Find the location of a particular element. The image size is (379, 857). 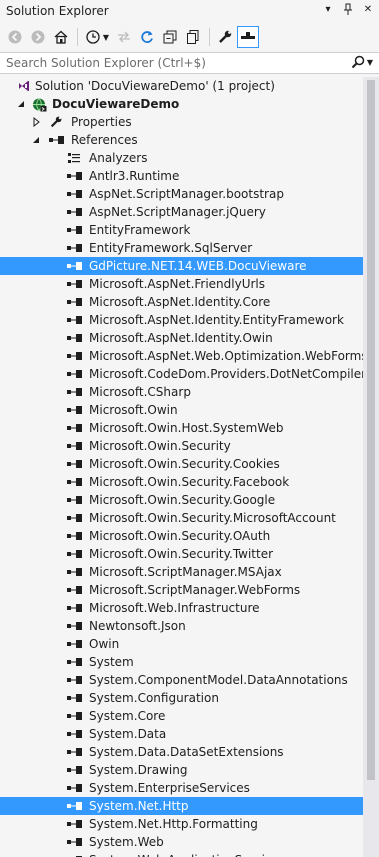

preview-selected-items-button is located at coordinates (248, 37).